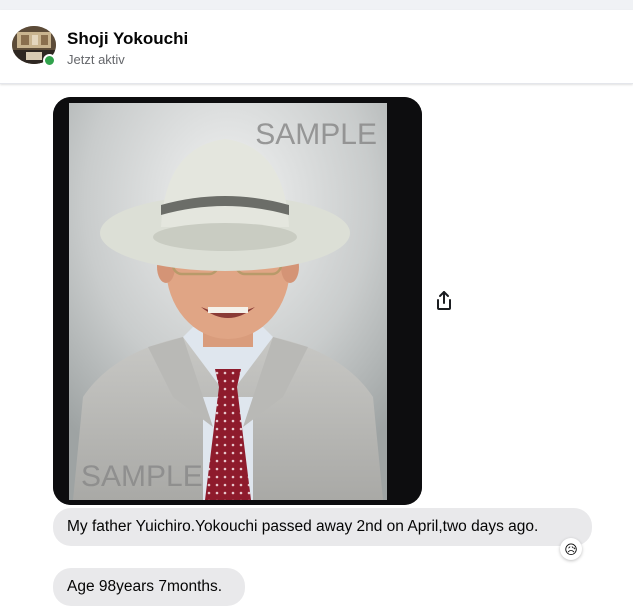 This screenshot has width=633, height=606. I want to click on contact-name: Shoji Yokouchi, so click(127, 39).